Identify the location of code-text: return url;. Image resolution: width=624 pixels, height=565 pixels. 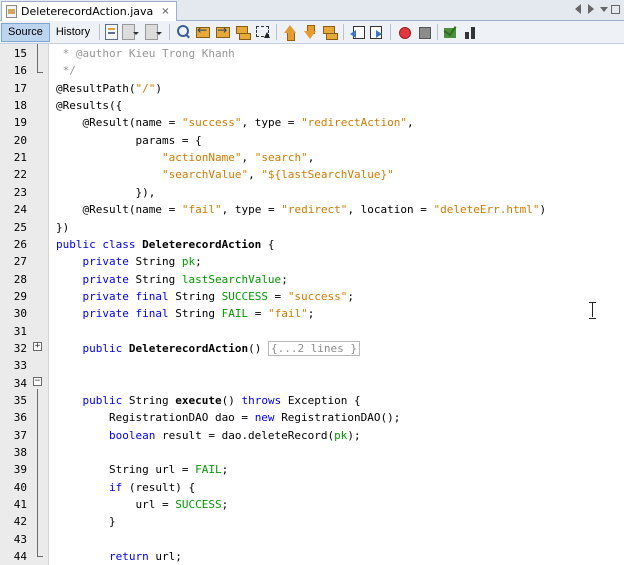
(119, 556).